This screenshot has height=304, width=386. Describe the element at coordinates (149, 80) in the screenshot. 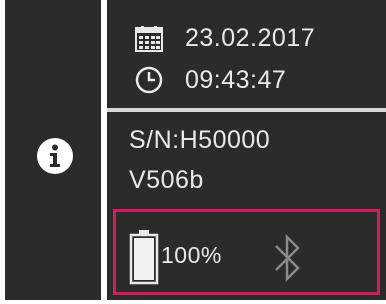

I see `clock-icon` at that location.